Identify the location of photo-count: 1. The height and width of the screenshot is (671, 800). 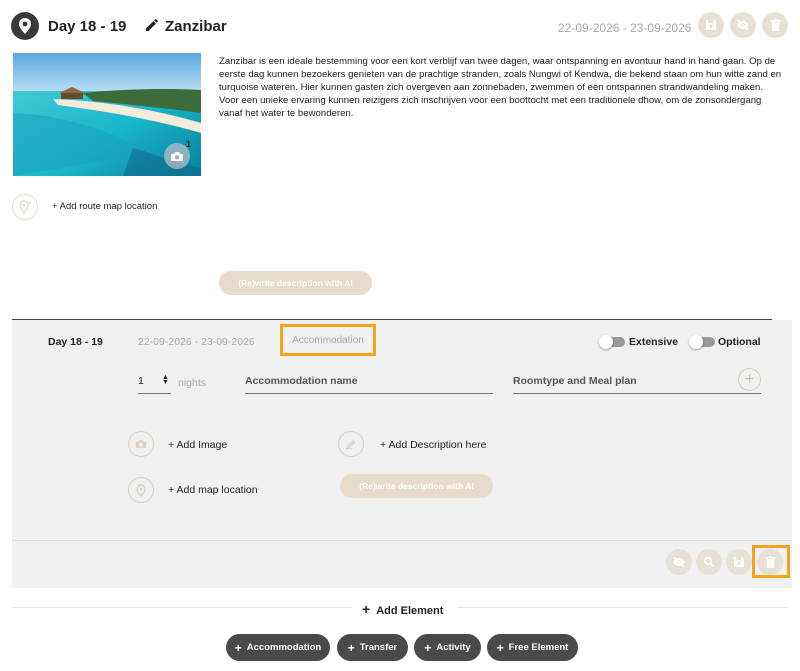
(189, 144).